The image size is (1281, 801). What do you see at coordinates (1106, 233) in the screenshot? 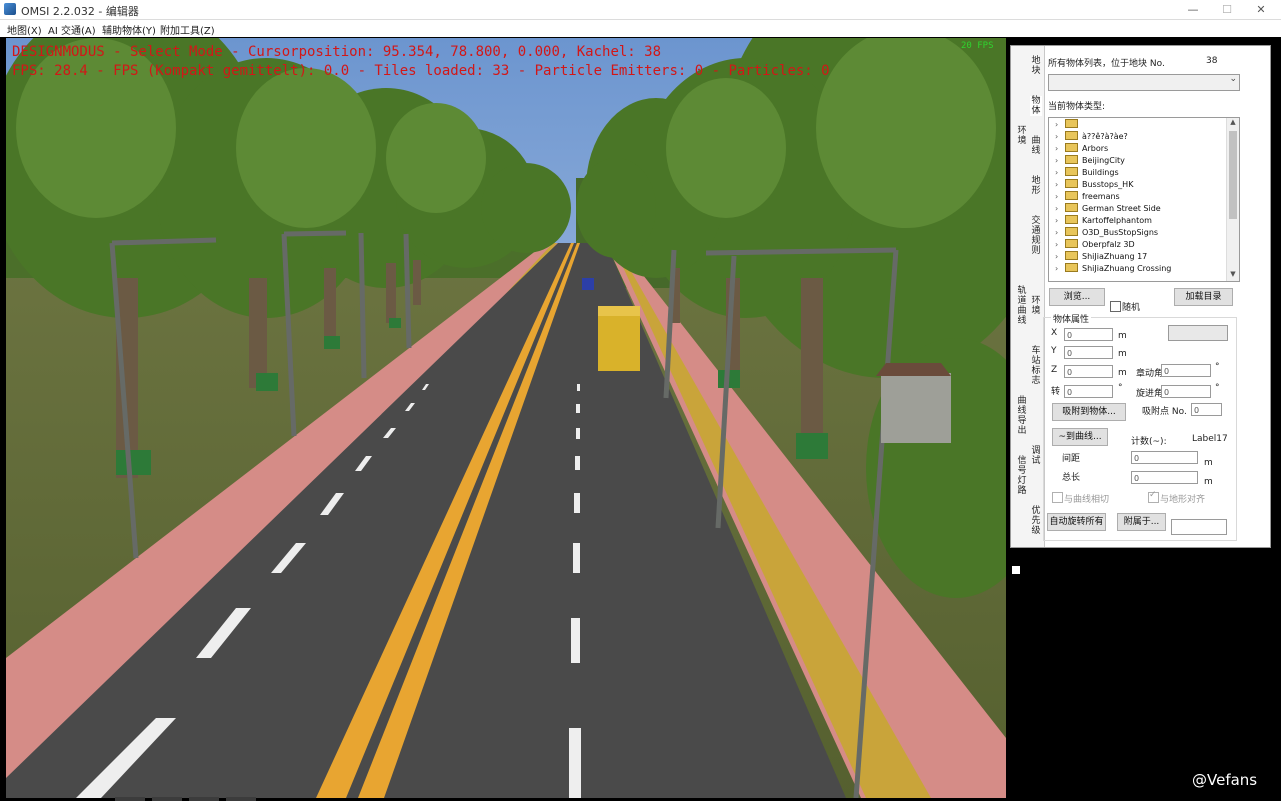
I see `tree-item: › O3D_BusStopSigns` at bounding box center [1106, 233].